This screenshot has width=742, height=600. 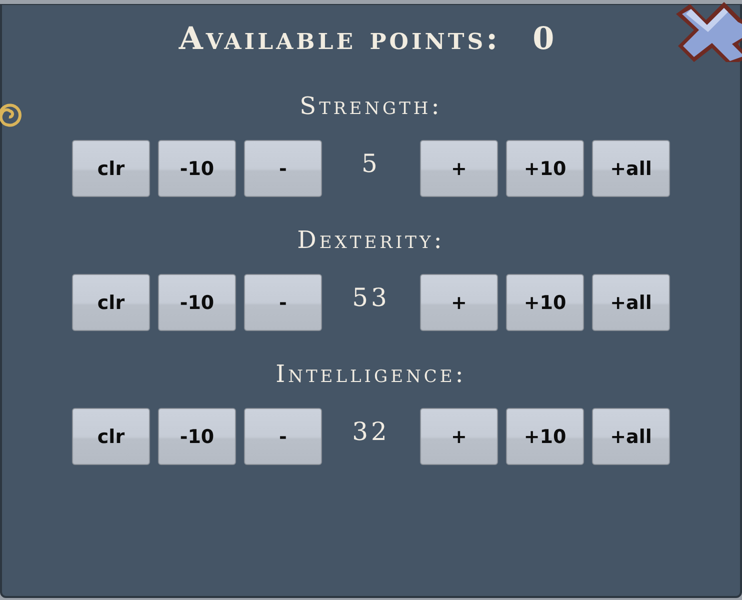 I want to click on stat-name: Intelligence:, so click(x=371, y=374).